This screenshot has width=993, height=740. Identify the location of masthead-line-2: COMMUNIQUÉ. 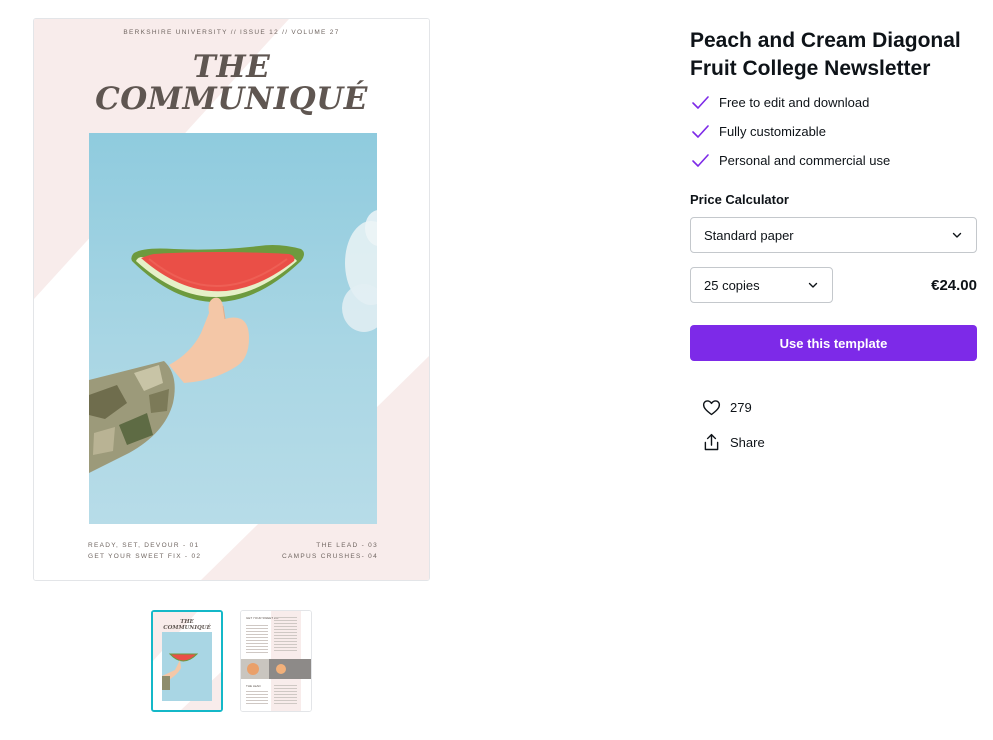
(231, 99).